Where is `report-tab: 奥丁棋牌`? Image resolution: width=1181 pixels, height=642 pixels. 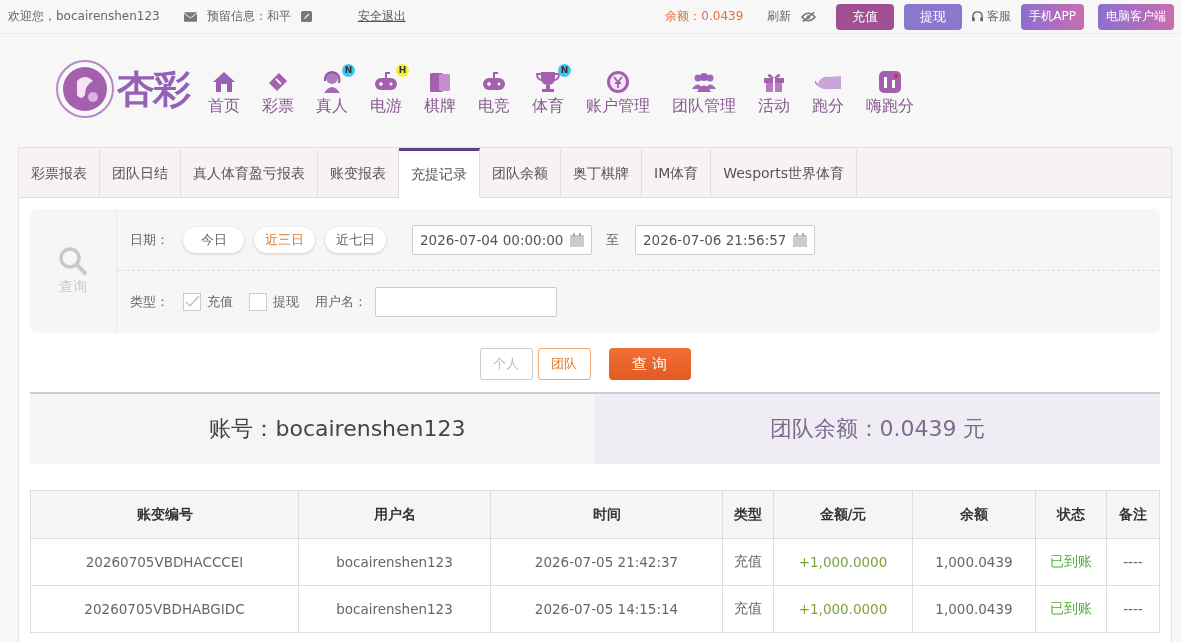 report-tab: 奥丁棋牌 is located at coordinates (601, 172).